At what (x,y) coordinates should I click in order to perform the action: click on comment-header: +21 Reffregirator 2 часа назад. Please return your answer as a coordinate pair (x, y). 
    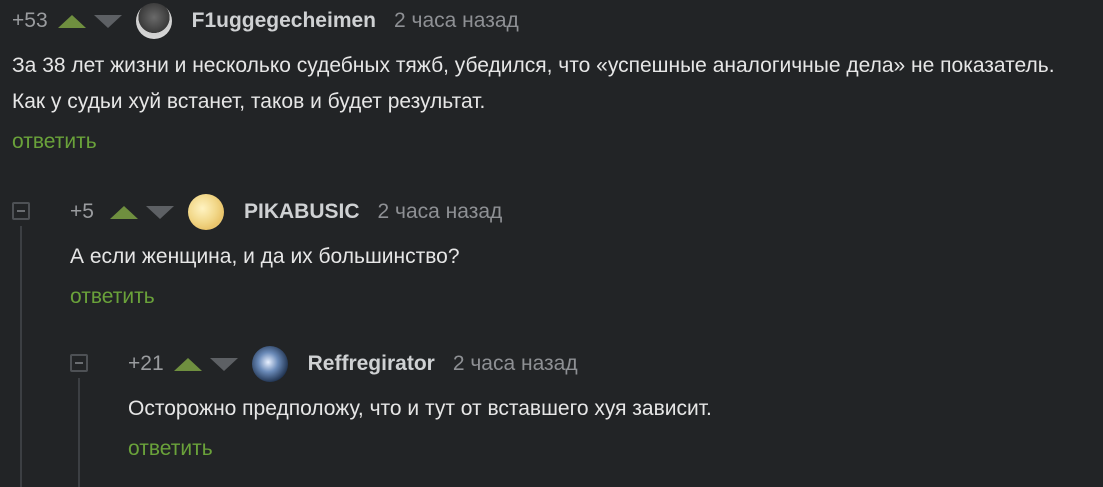
    Looking at the image, I should click on (608, 364).